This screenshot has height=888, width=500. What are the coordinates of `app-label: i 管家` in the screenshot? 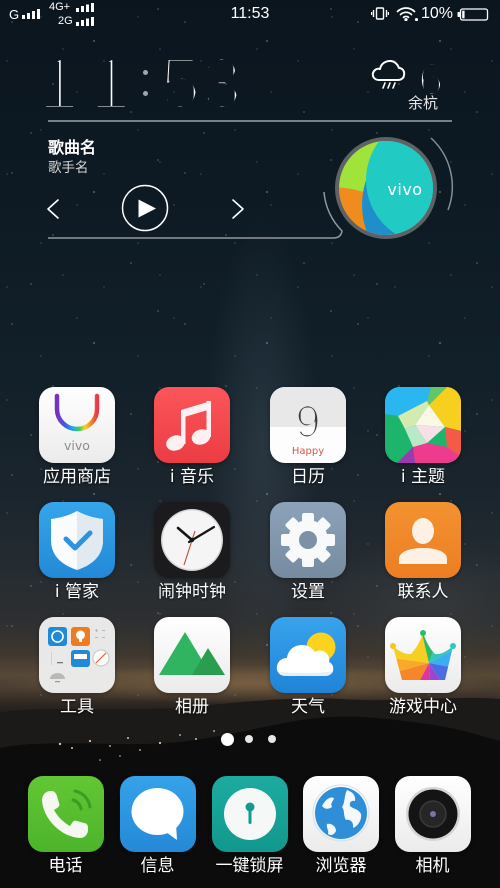 It's located at (77, 592).